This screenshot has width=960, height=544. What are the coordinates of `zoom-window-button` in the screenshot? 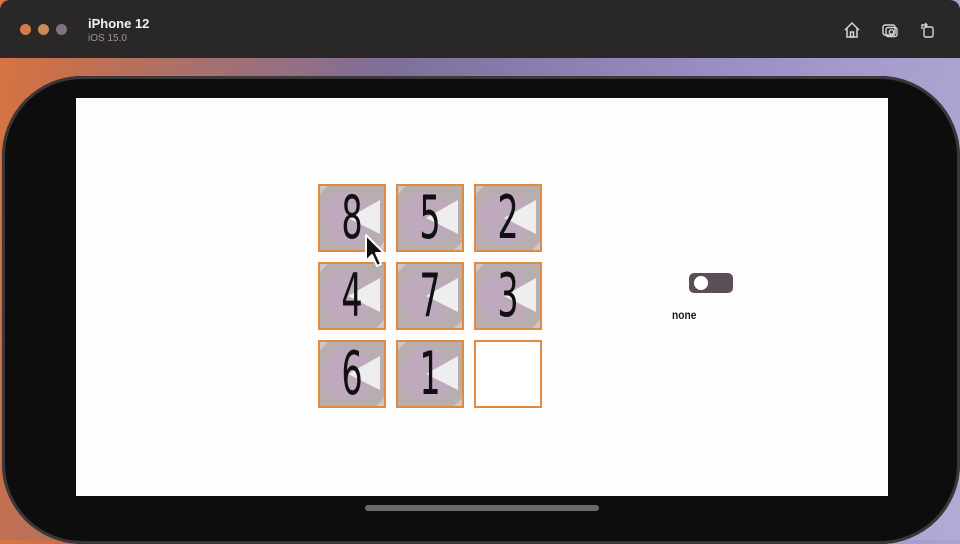 It's located at (61, 29).